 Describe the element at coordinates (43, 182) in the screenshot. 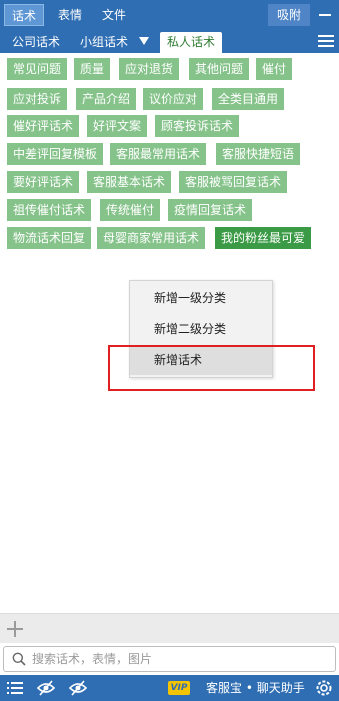

I see `category-chip: 要好评话术` at that location.